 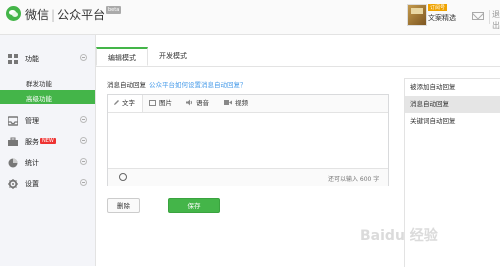 I want to click on sidebar-item-features: 功能, so click(x=47, y=59).